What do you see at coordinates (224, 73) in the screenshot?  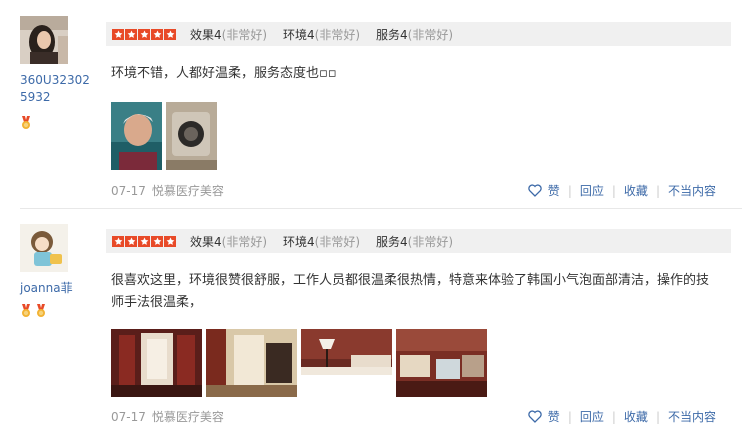 I see `review-content: 环境不错，人都好温柔，服务态度也▫▫` at bounding box center [224, 73].